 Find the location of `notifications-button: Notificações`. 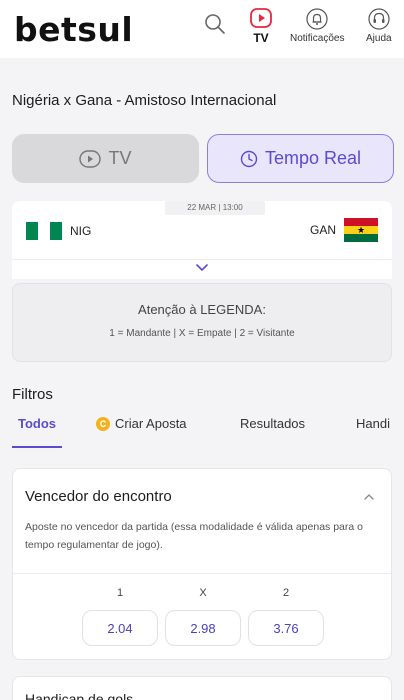

notifications-button: Notificações is located at coordinates (317, 26).